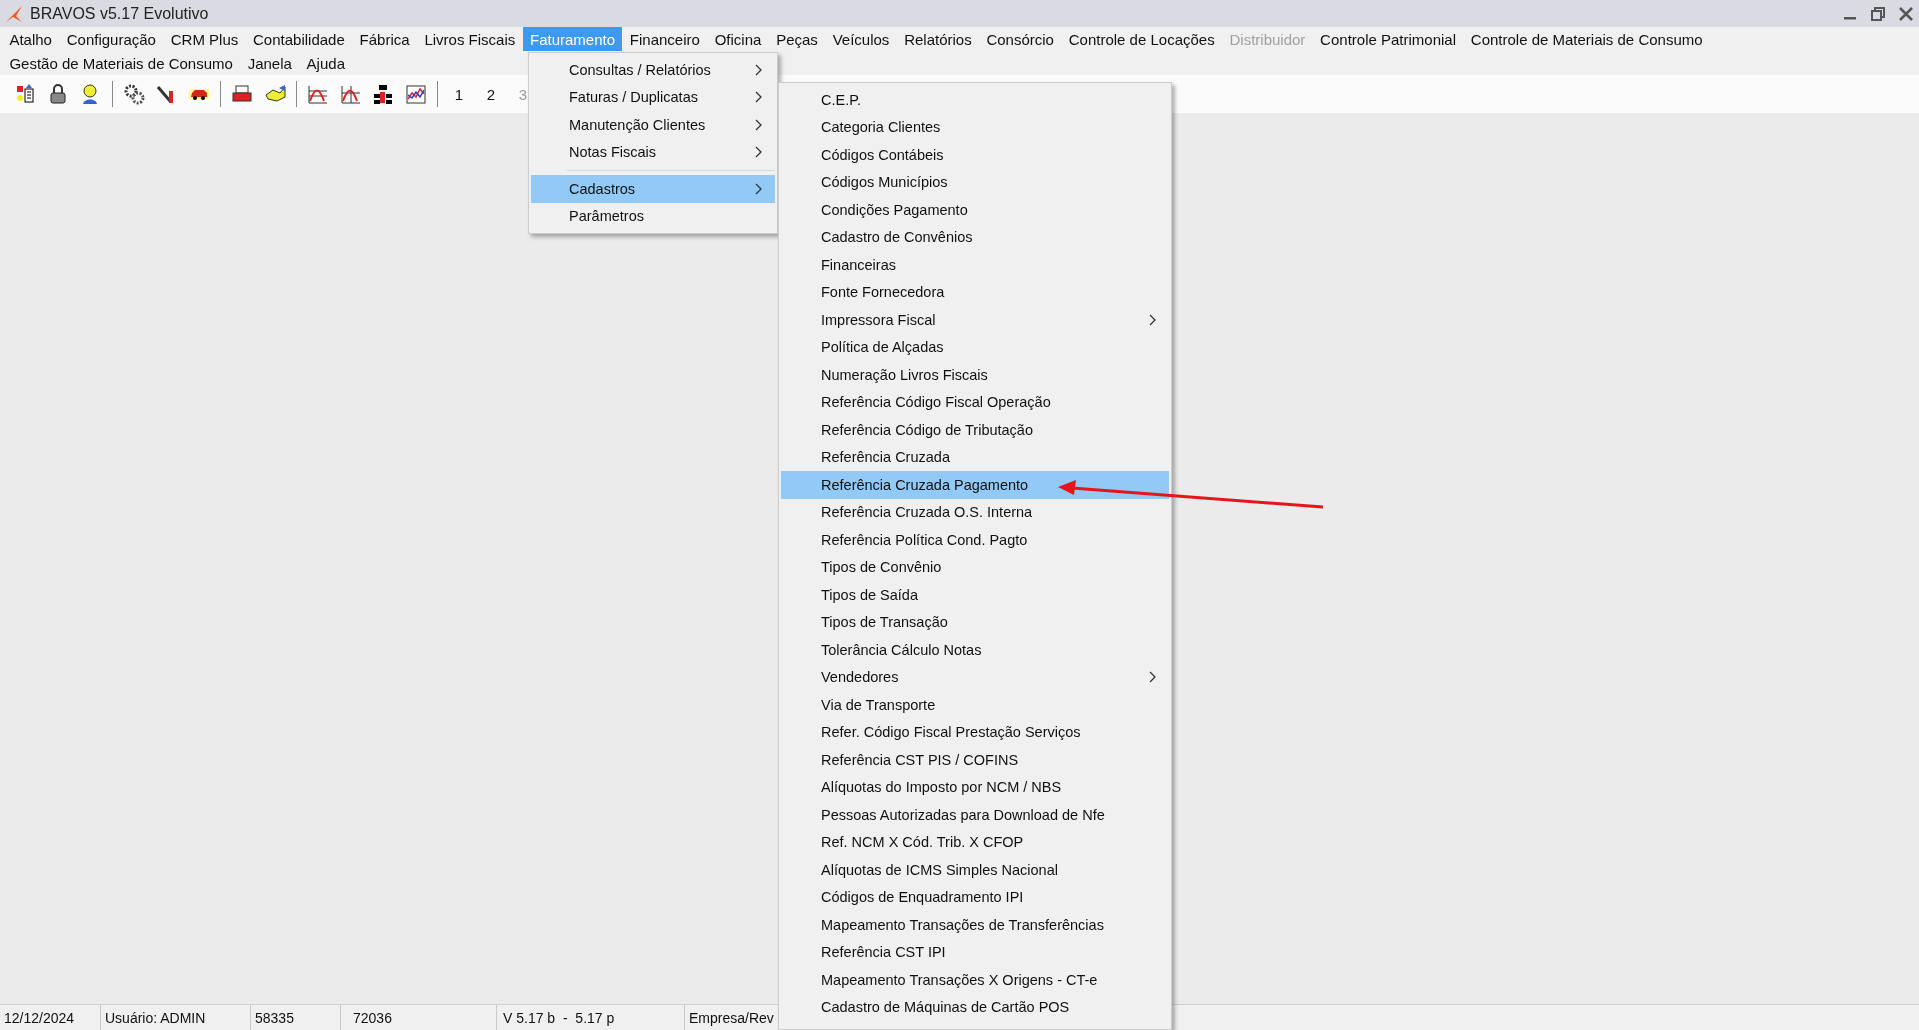 Image resolution: width=1919 pixels, height=1030 pixels. Describe the element at coordinates (1906, 13) in the screenshot. I see `close-icon` at that location.